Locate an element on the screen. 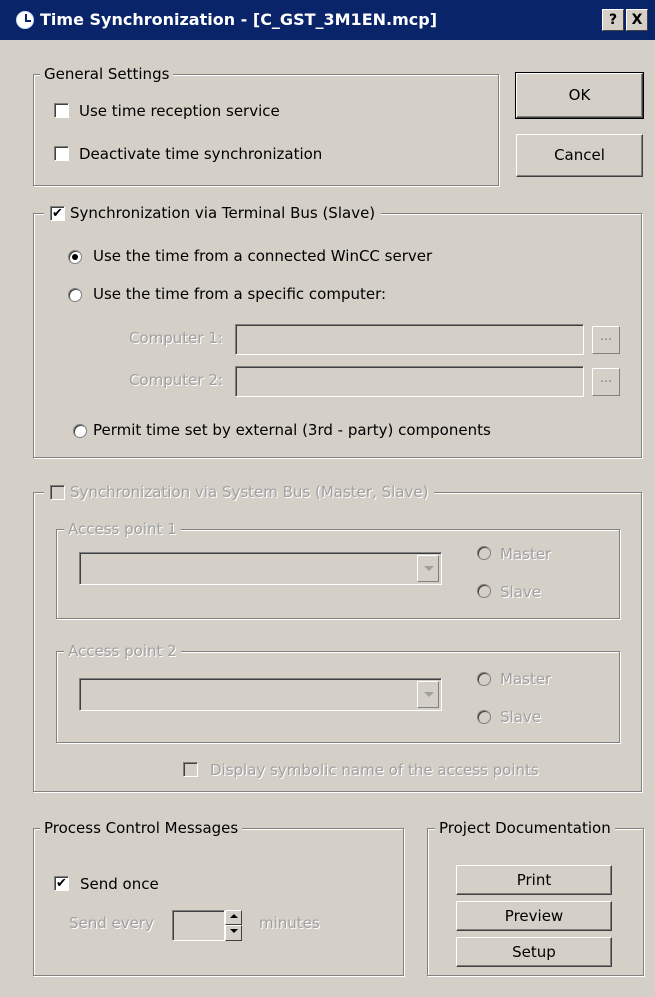 Image resolution: width=655 pixels, height=997 pixels. spin-up-icon is located at coordinates (233, 917).